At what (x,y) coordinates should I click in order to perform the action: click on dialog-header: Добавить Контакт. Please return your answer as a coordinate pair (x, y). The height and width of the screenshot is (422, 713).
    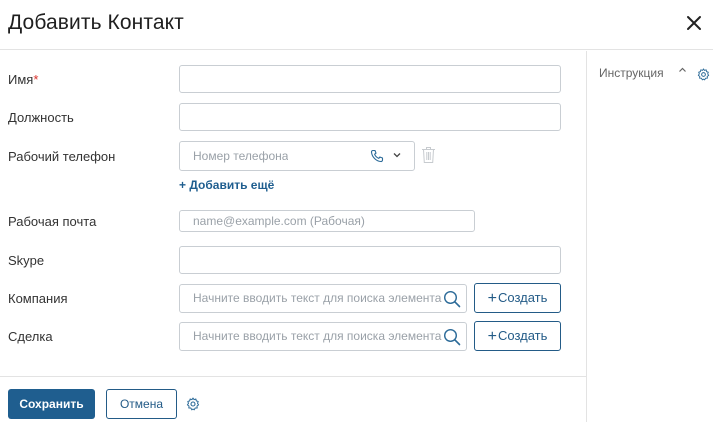
    Looking at the image, I should click on (356, 25).